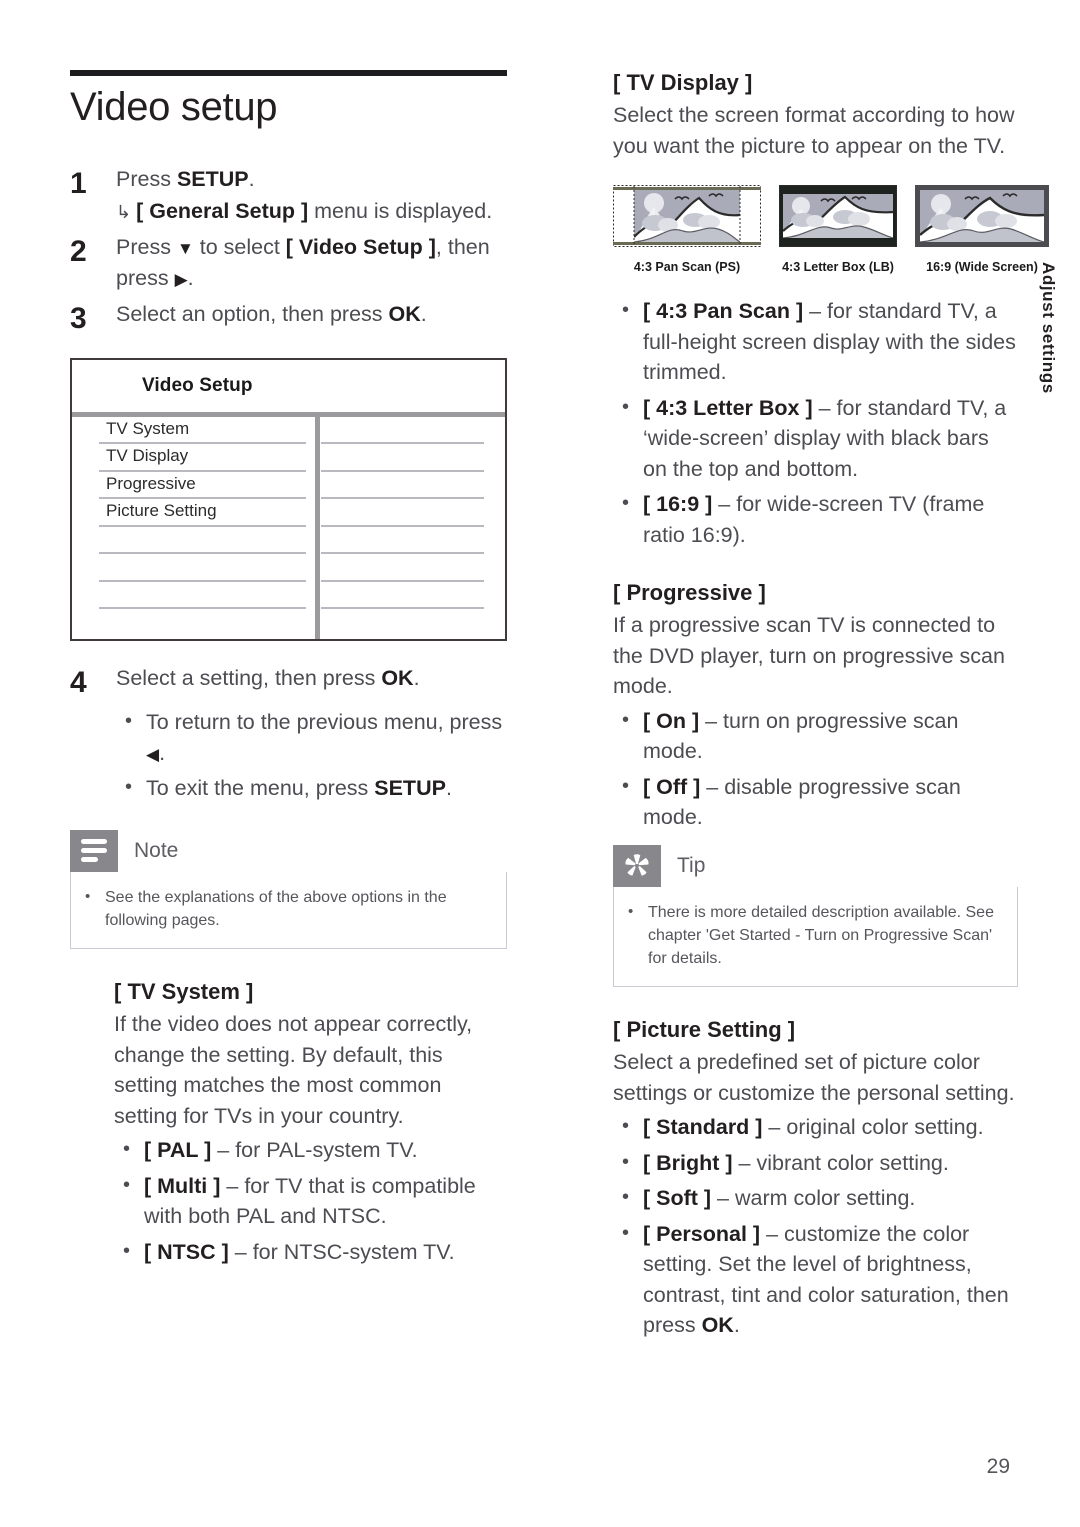 This screenshot has height=1527, width=1080. Describe the element at coordinates (185, 249) in the screenshot. I see `arrow-down-icon: ▼` at that location.